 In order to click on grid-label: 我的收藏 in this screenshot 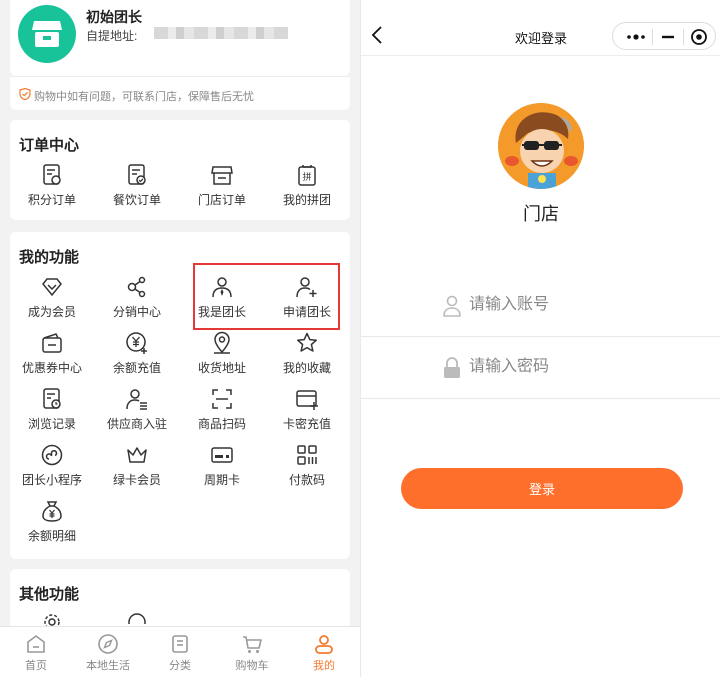, I will do `click(306, 368)`.